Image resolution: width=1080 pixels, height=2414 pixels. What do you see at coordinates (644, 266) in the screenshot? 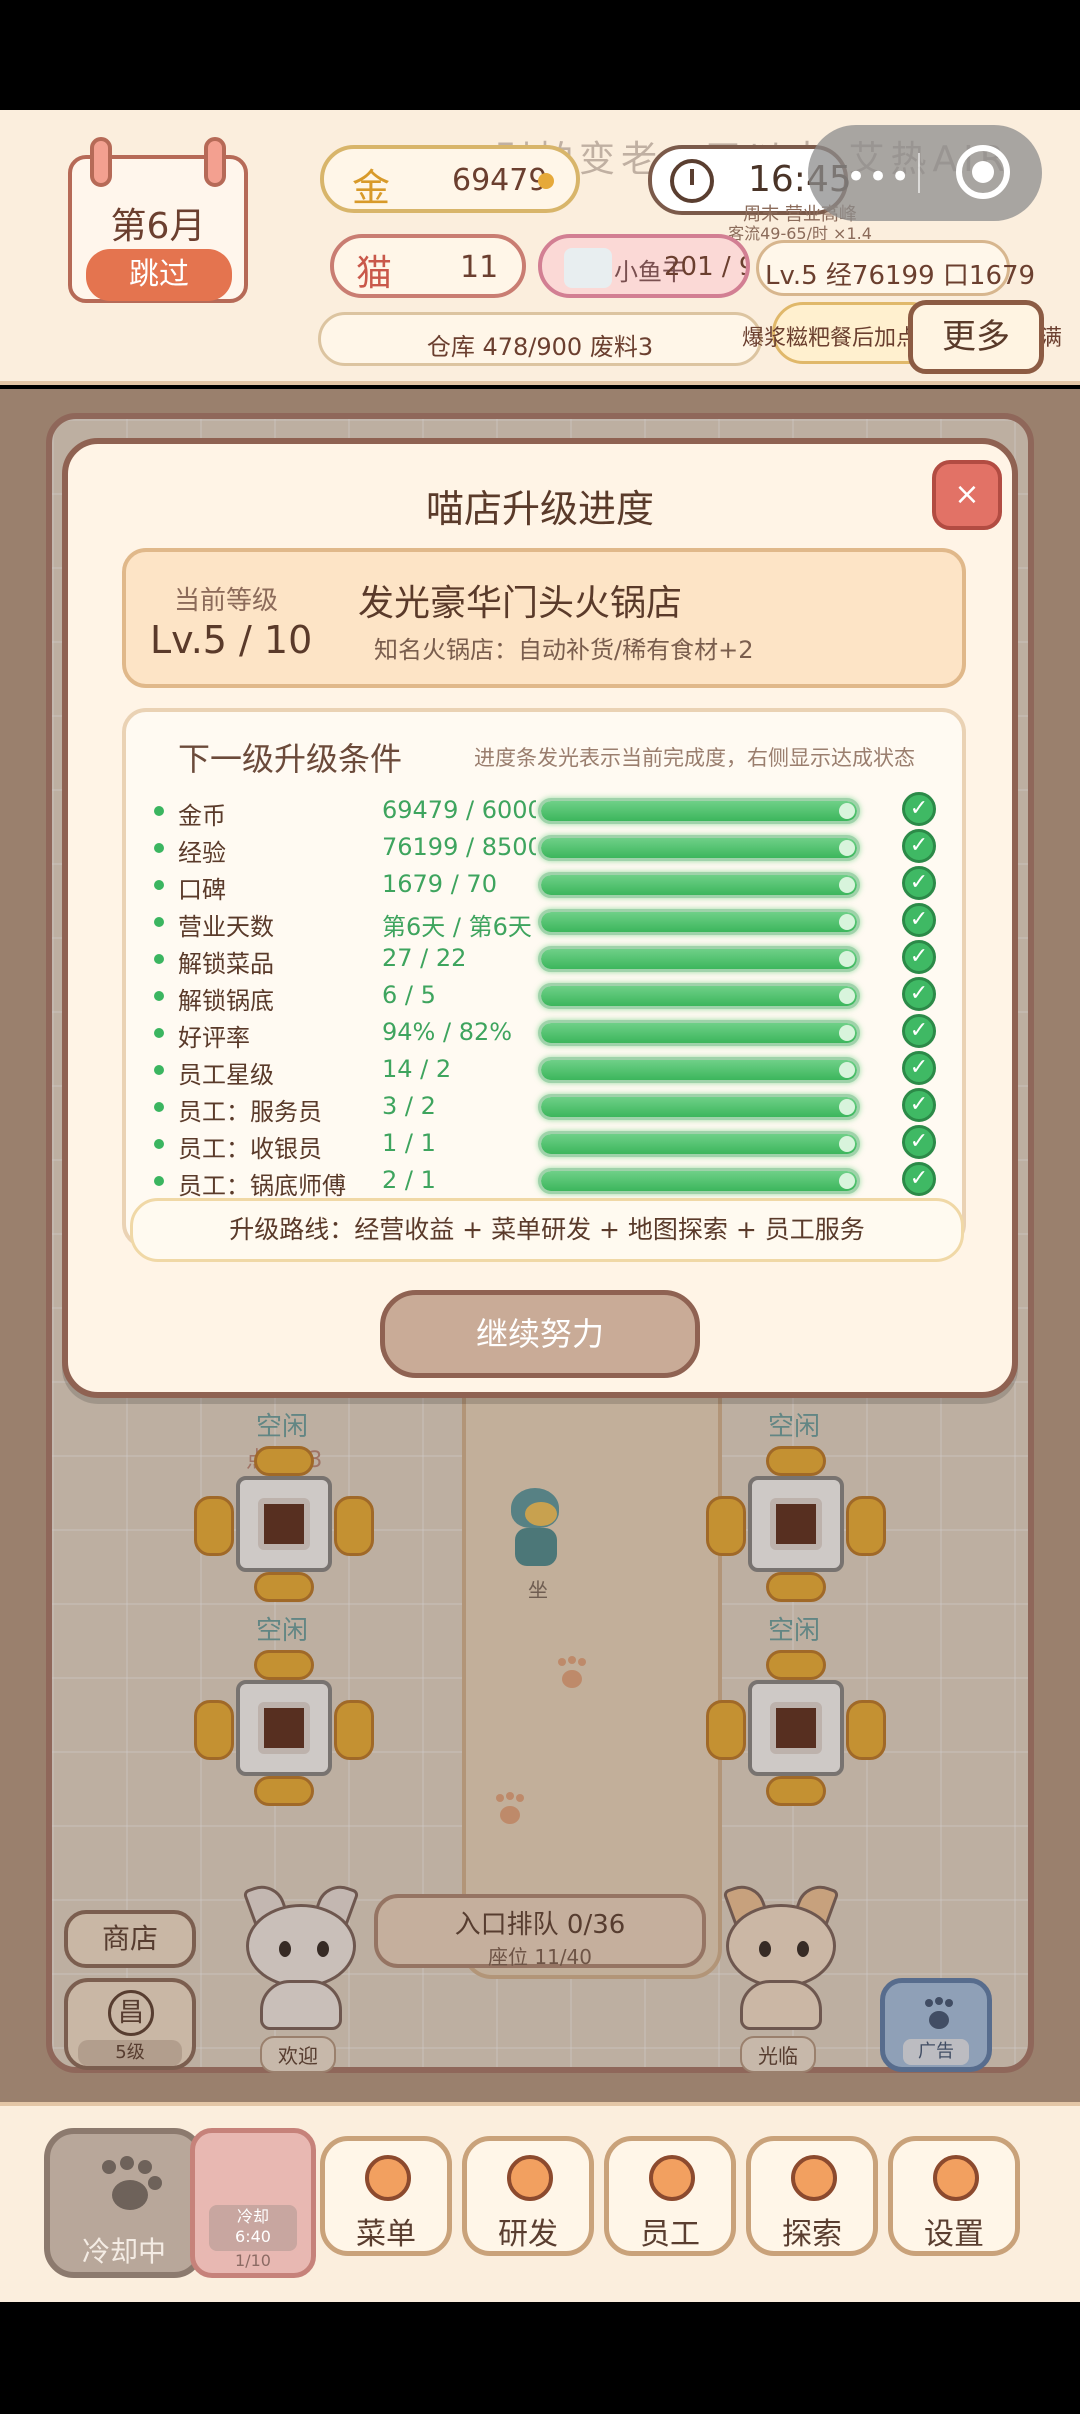
I see `fish-counter: 小鱼干 201 / 999` at bounding box center [644, 266].